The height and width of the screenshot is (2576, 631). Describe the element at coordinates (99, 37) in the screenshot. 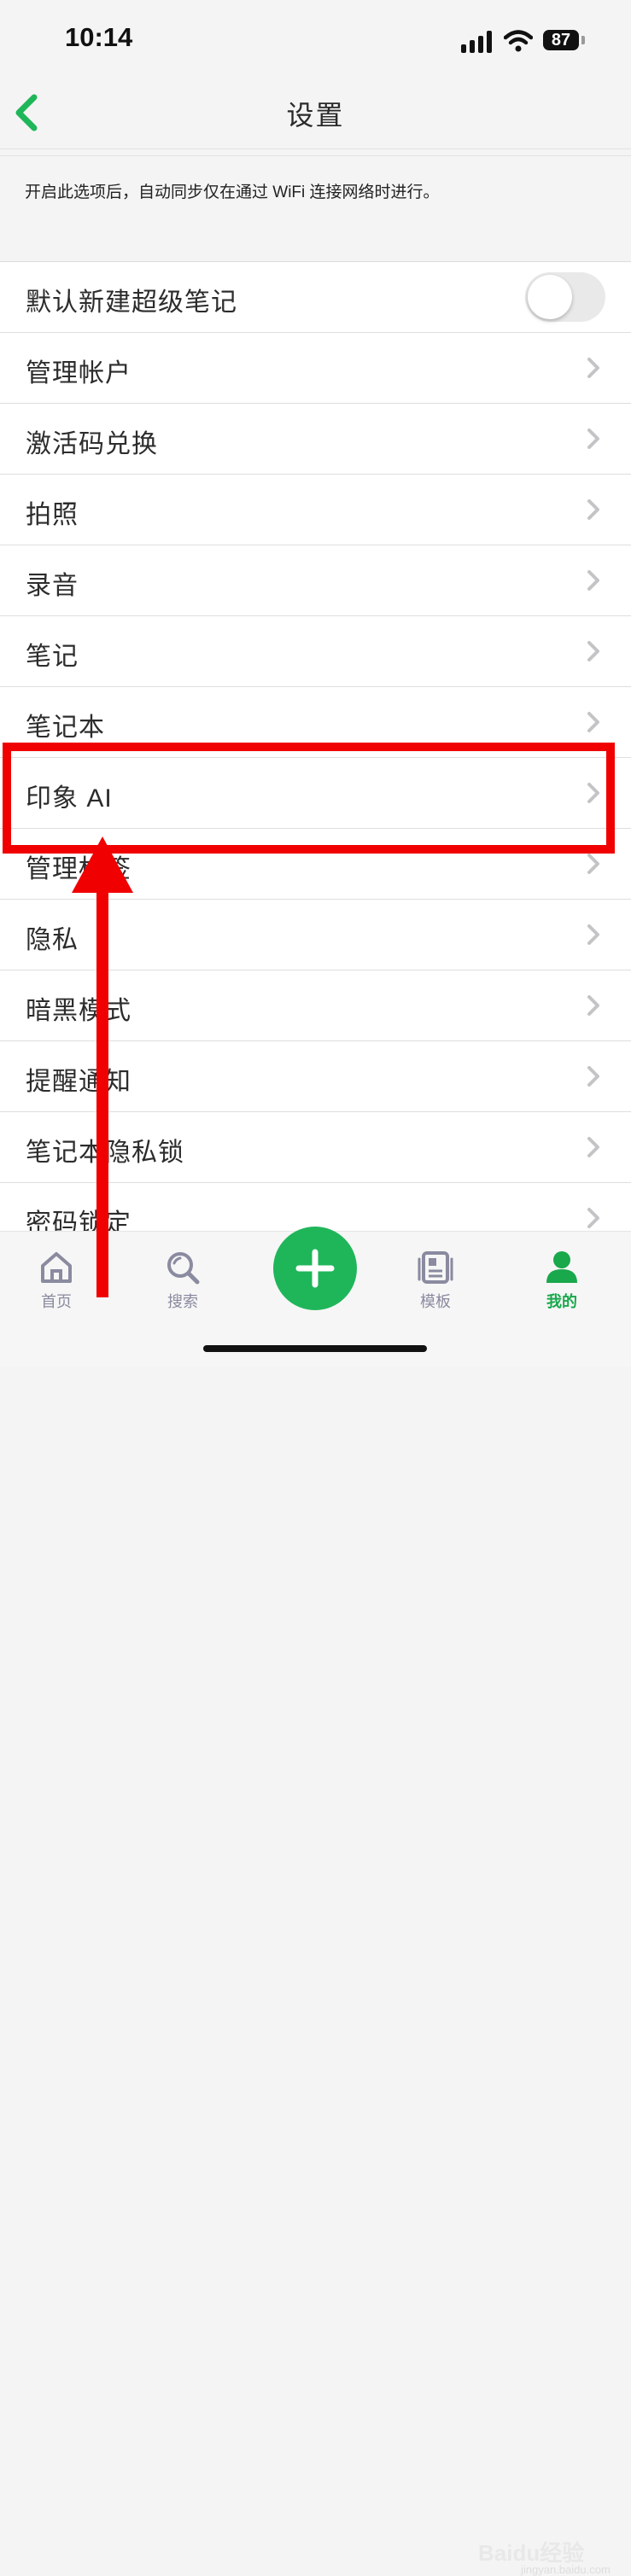

I see `status-time: 10:14` at that location.